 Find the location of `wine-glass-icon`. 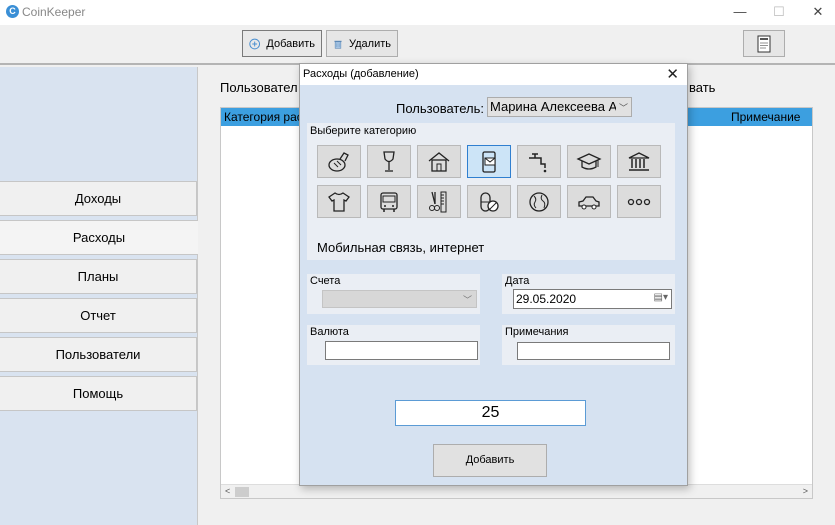

wine-glass-icon is located at coordinates (389, 161).